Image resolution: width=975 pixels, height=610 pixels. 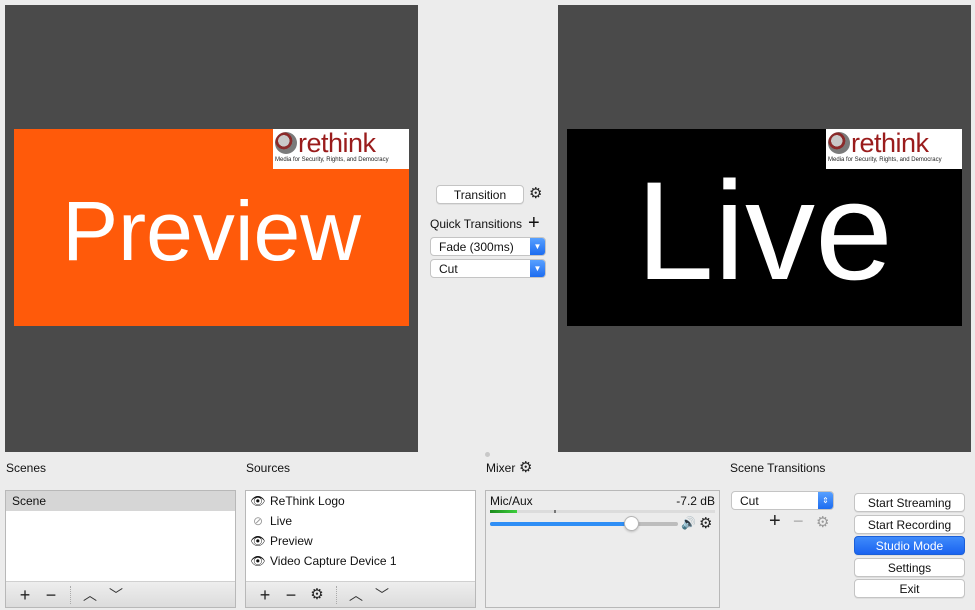 What do you see at coordinates (782, 500) in the screenshot?
I see `scene-transition-select: Cut ⇕` at bounding box center [782, 500].